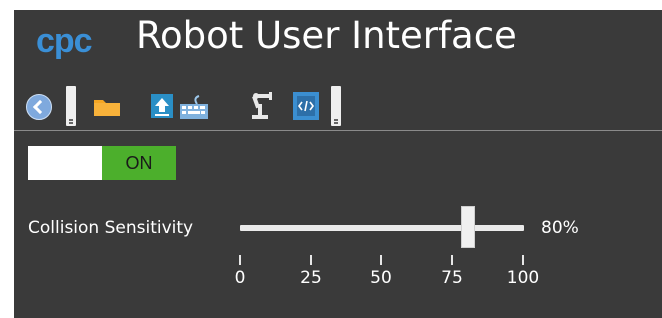 The height and width of the screenshot is (318, 662). I want to click on collision-sensitivity-value: 80%, so click(560, 228).